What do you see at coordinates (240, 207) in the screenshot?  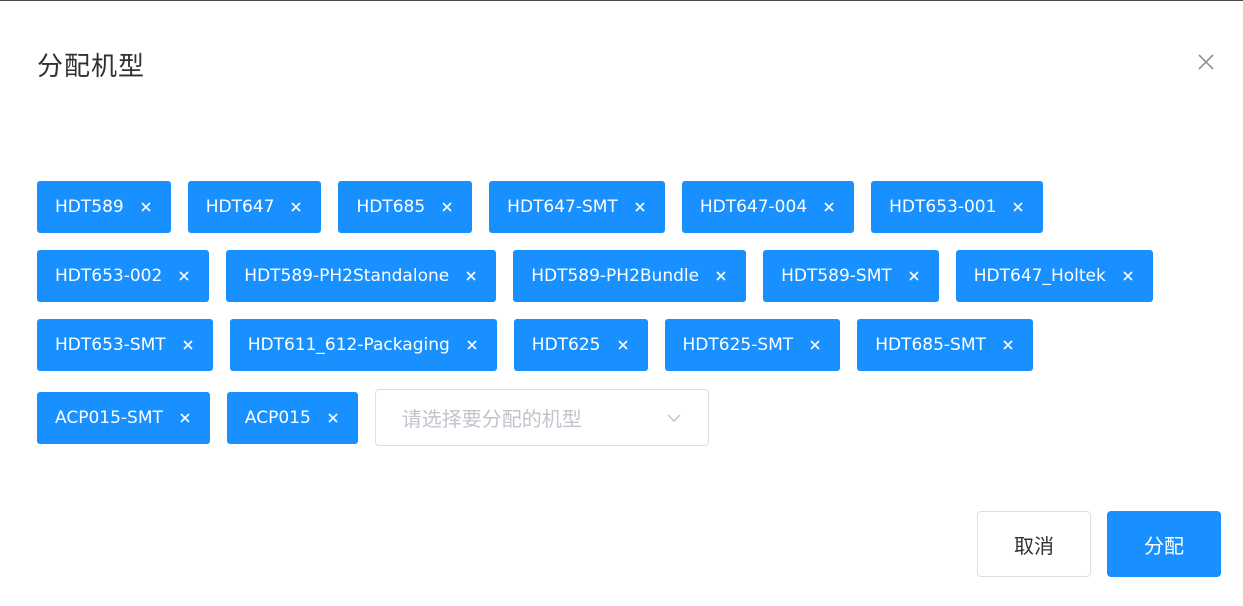 I see `model-tag-label: HDT647` at bounding box center [240, 207].